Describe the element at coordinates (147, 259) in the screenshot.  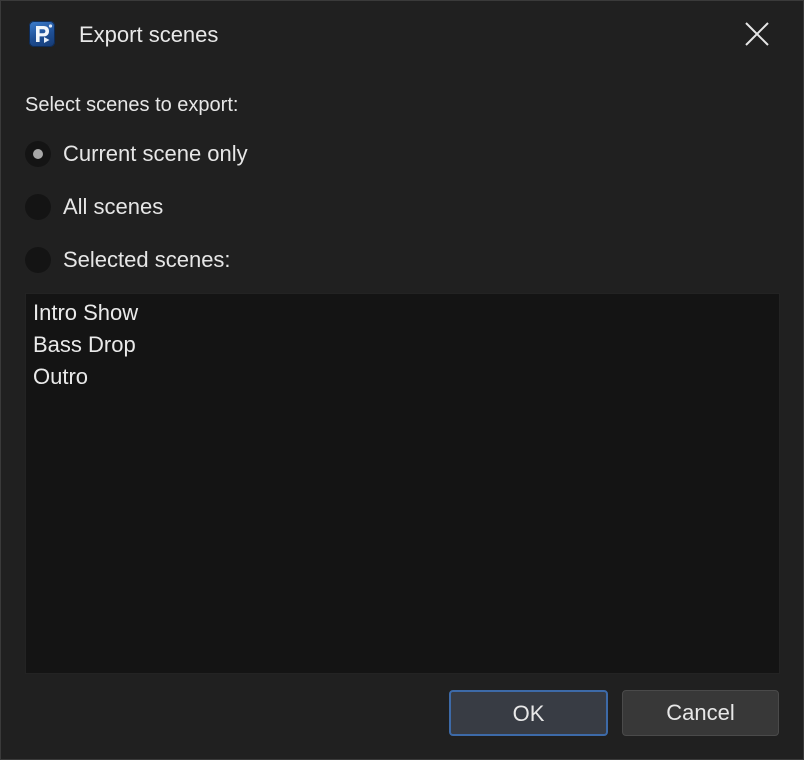
I see `selected-scenes-label: Selected scenes:` at that location.